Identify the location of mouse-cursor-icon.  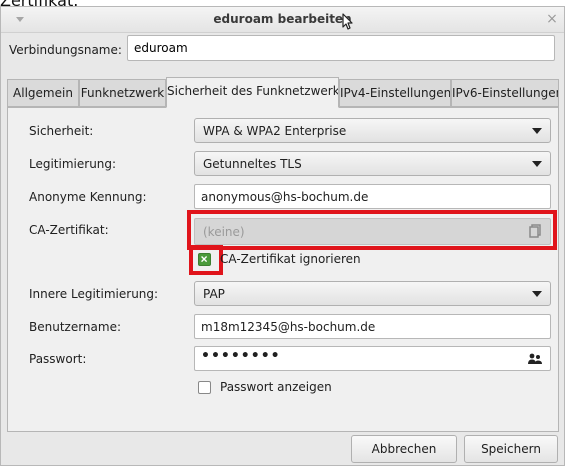
(347, 21).